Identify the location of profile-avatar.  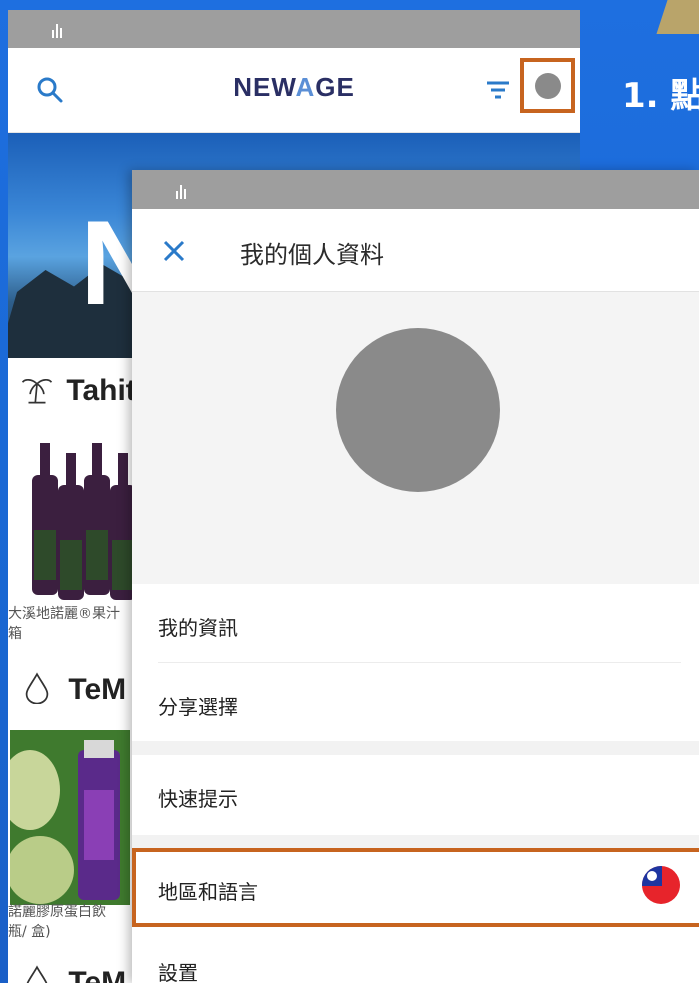
(418, 410).